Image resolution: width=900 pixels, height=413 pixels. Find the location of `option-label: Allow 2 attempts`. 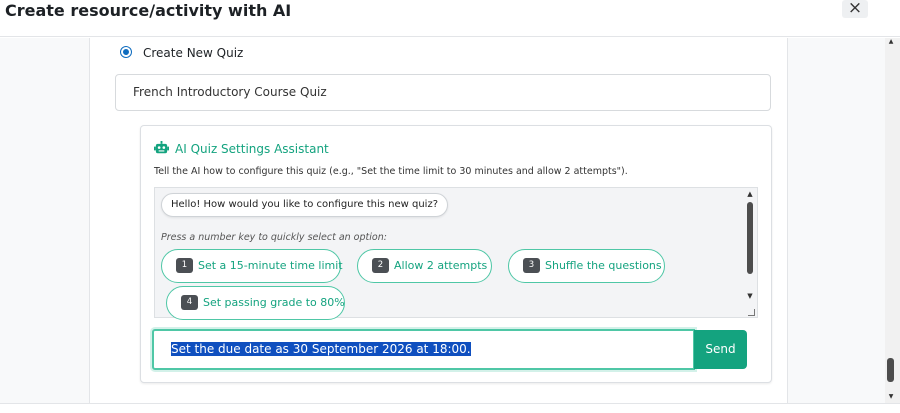

option-label: Allow 2 attempts is located at coordinates (441, 265).